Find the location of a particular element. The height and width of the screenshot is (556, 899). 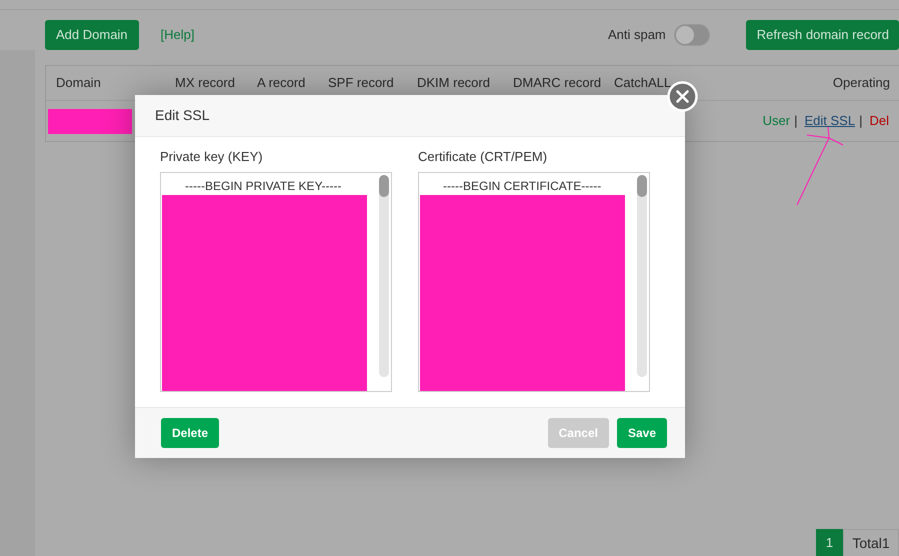

field-label: Certificate (CRT/PEM) is located at coordinates (483, 157).